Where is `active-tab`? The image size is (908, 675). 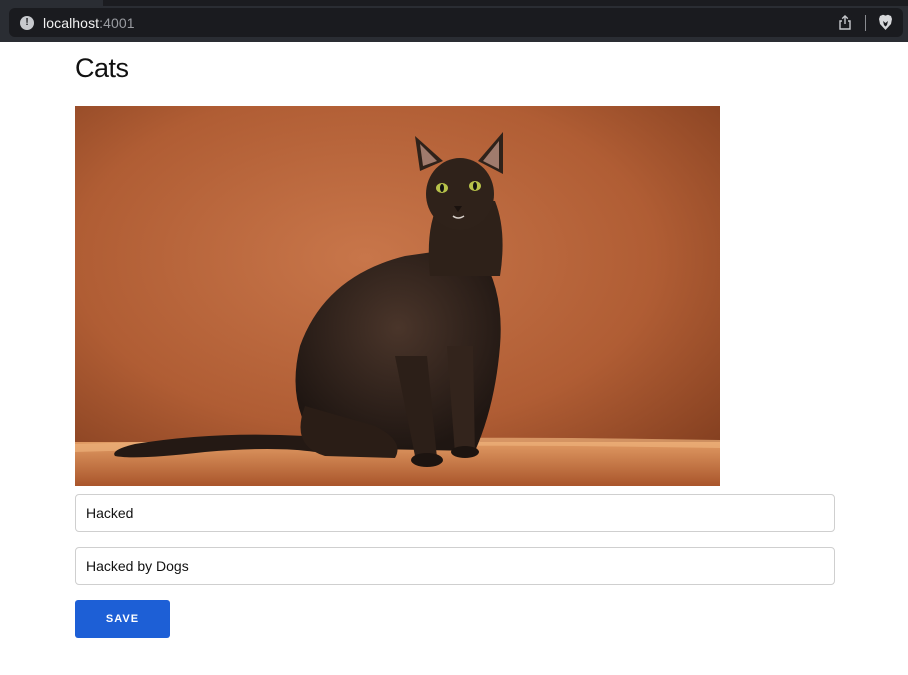 active-tab is located at coordinates (51, 3).